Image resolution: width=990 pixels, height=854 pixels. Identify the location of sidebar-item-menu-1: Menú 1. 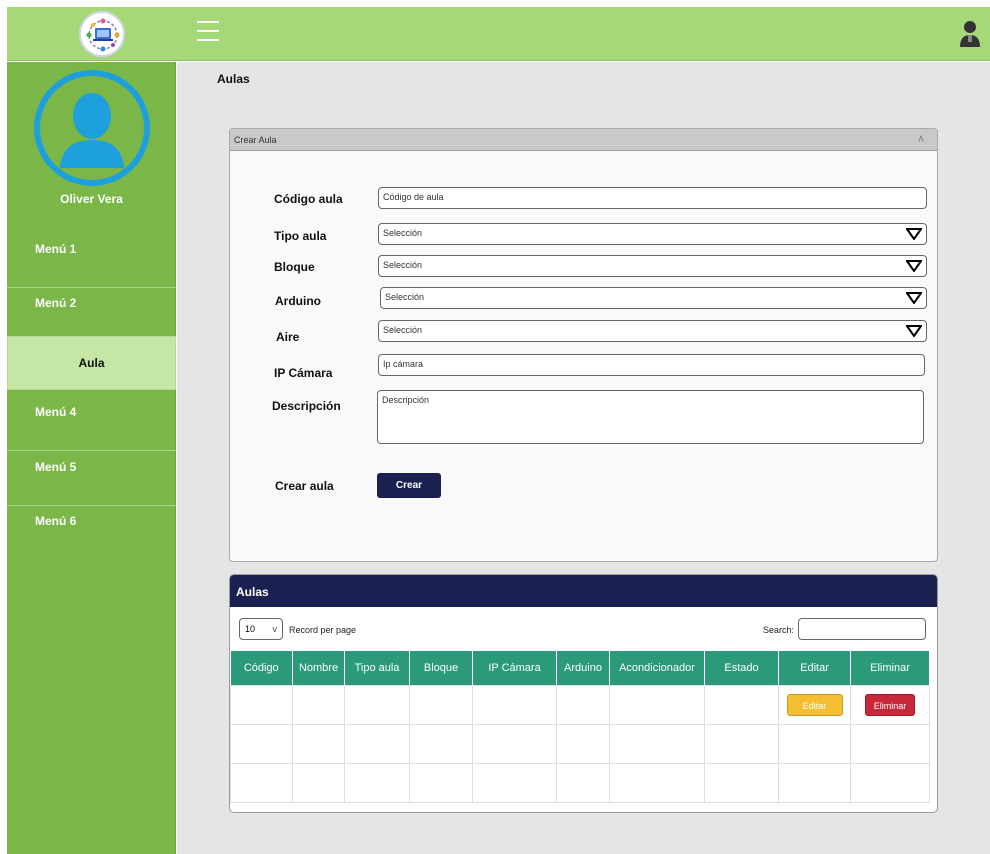
(91, 261).